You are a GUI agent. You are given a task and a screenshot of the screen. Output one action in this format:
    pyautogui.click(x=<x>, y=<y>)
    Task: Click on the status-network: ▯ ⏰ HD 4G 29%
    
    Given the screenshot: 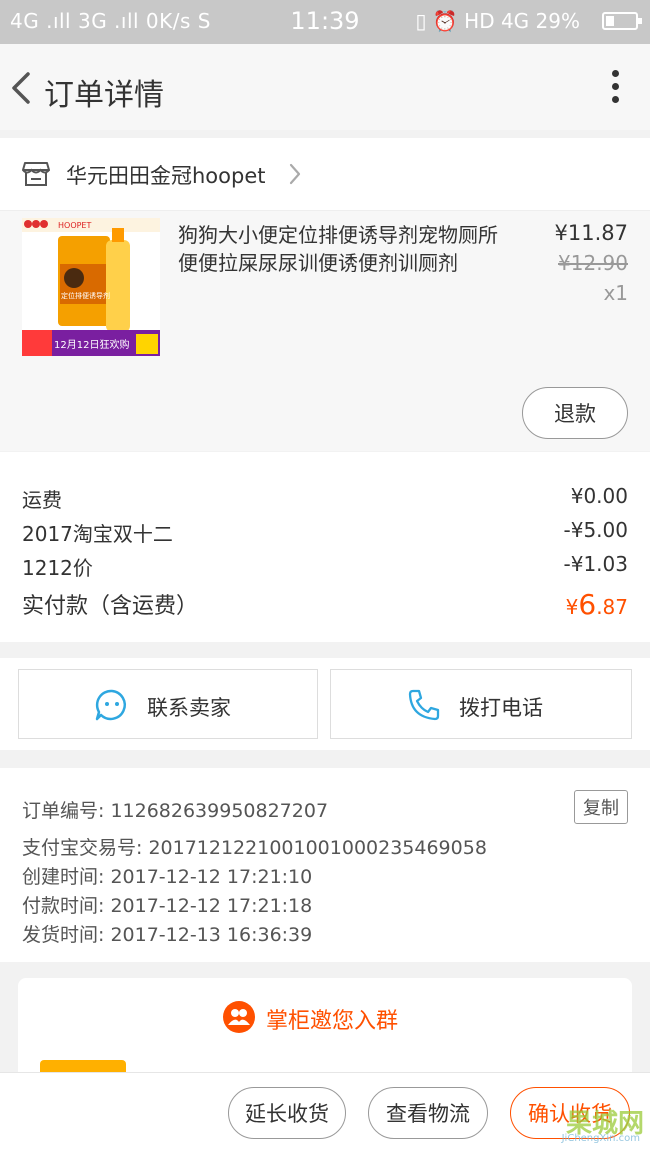 What is the action you would take?
    pyautogui.click(x=497, y=21)
    